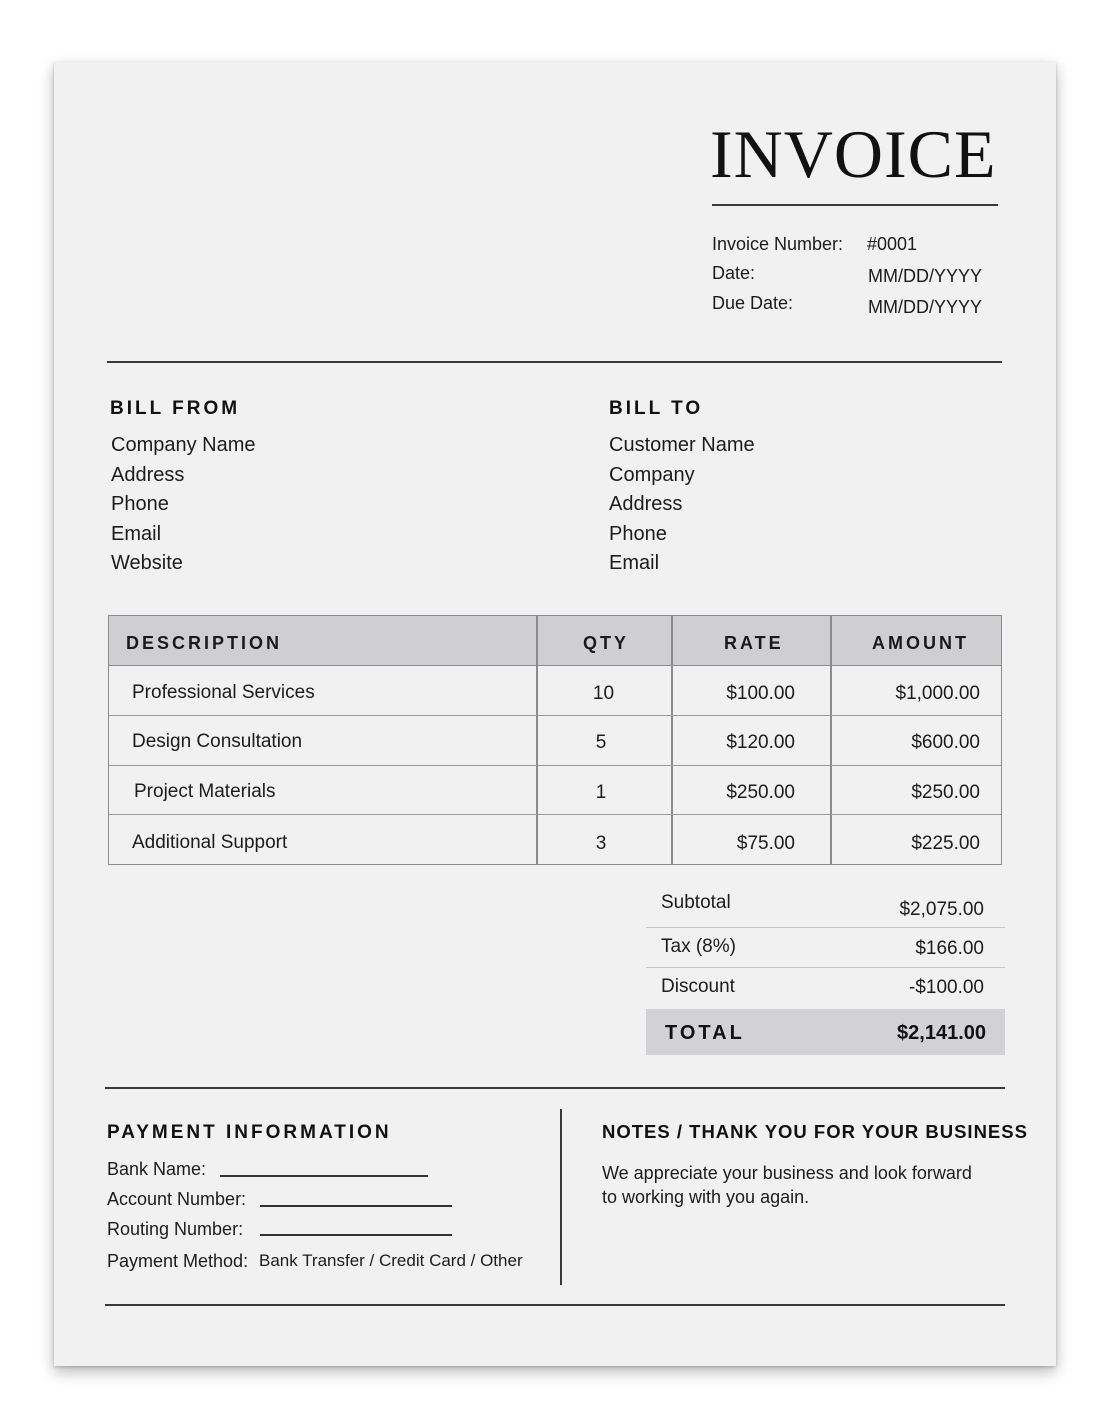  Describe the element at coordinates (825, 1032) in the screenshot. I see `total-row: TOTAL $2,141.00` at that location.